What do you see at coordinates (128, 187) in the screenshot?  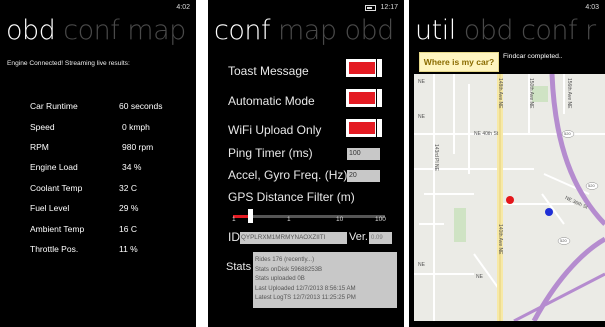 I see `reading-value: 32 C` at bounding box center [128, 187].